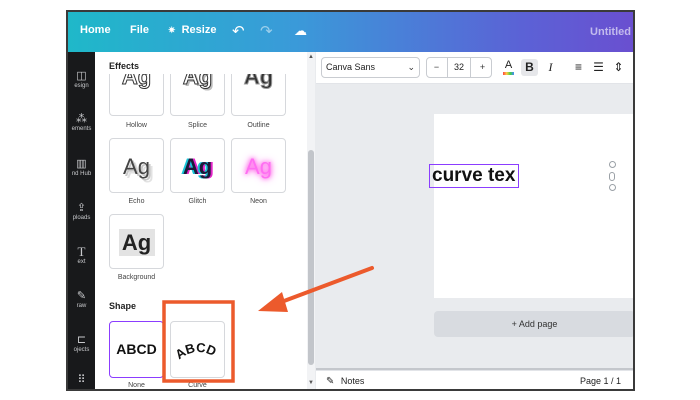 This screenshot has height=400, width=700. Describe the element at coordinates (474, 379) in the screenshot. I see `bottom-bar: ✎ Notes Page 1 / 1` at that location.